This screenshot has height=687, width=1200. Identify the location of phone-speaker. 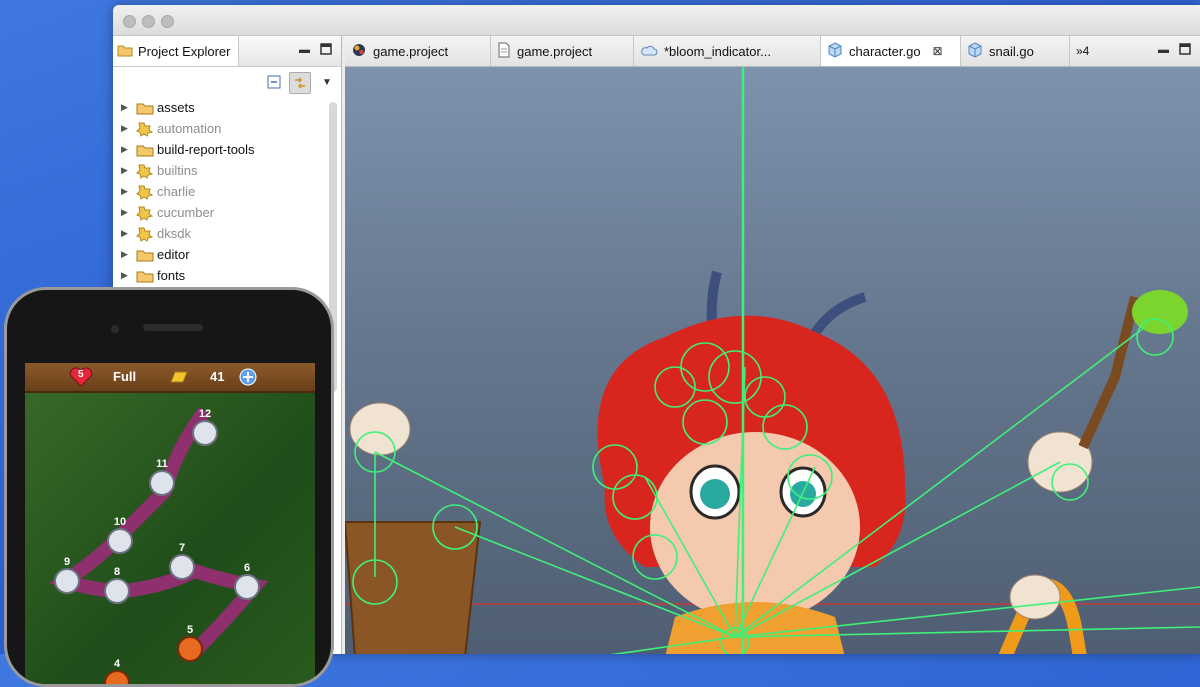
(173, 327).